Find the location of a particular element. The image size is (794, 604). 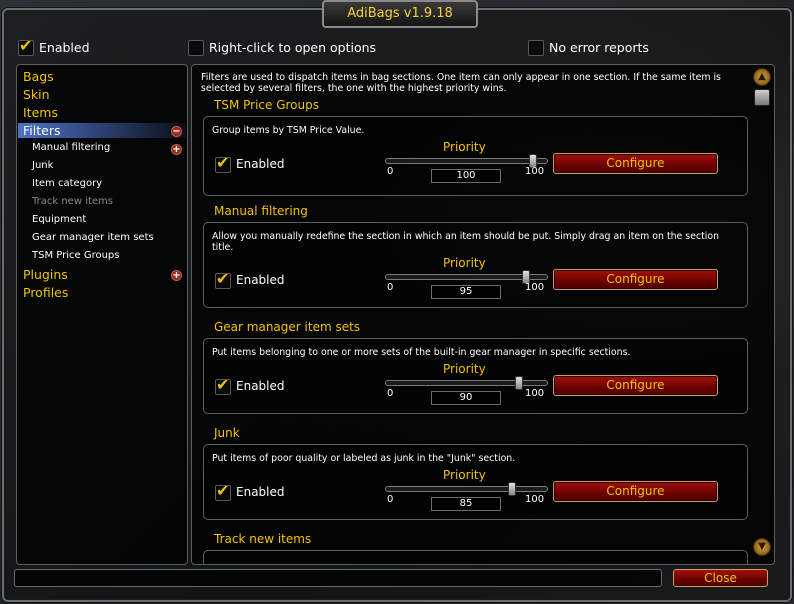

sidebar-item-items: Items is located at coordinates (40, 112).